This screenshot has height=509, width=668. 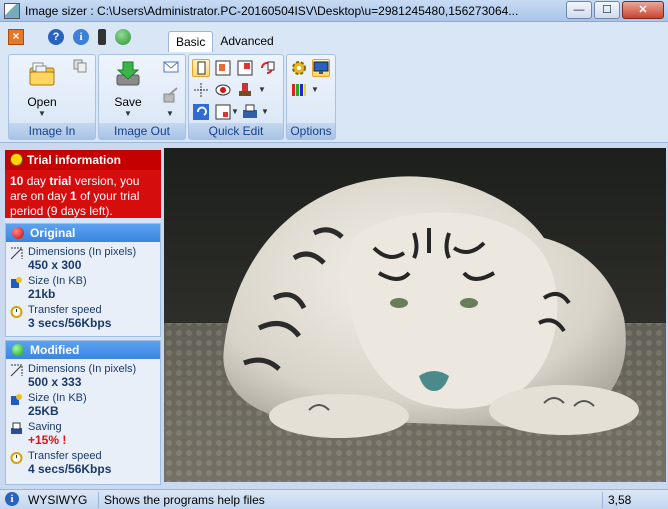 What do you see at coordinates (246, 41) in the screenshot?
I see `tab-advanced: Advanced` at bounding box center [246, 41].